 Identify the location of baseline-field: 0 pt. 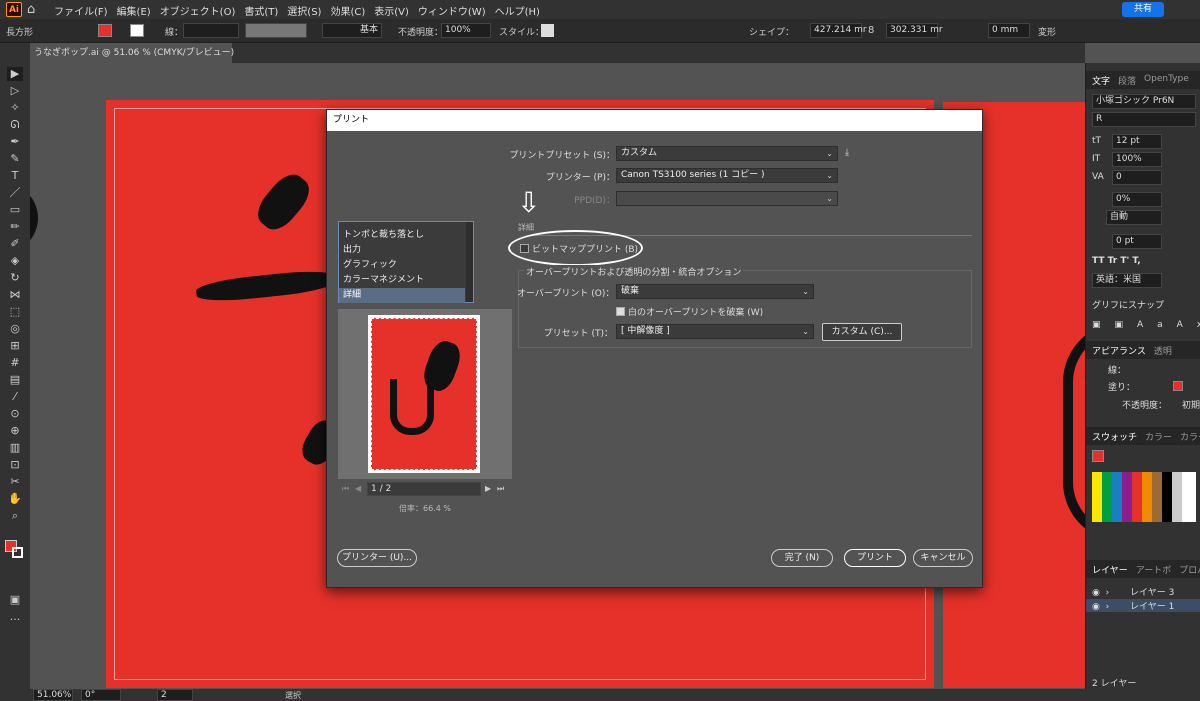
(1137, 241).